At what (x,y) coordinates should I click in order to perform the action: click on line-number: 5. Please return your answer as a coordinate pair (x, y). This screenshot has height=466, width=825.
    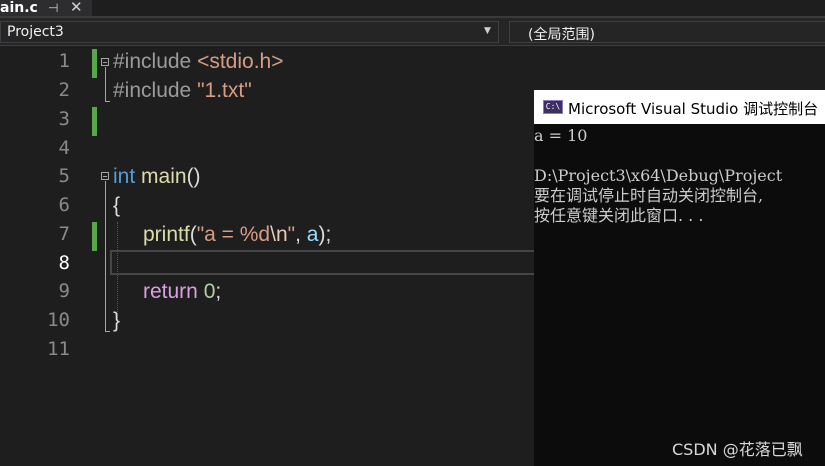
    Looking at the image, I should click on (64, 176).